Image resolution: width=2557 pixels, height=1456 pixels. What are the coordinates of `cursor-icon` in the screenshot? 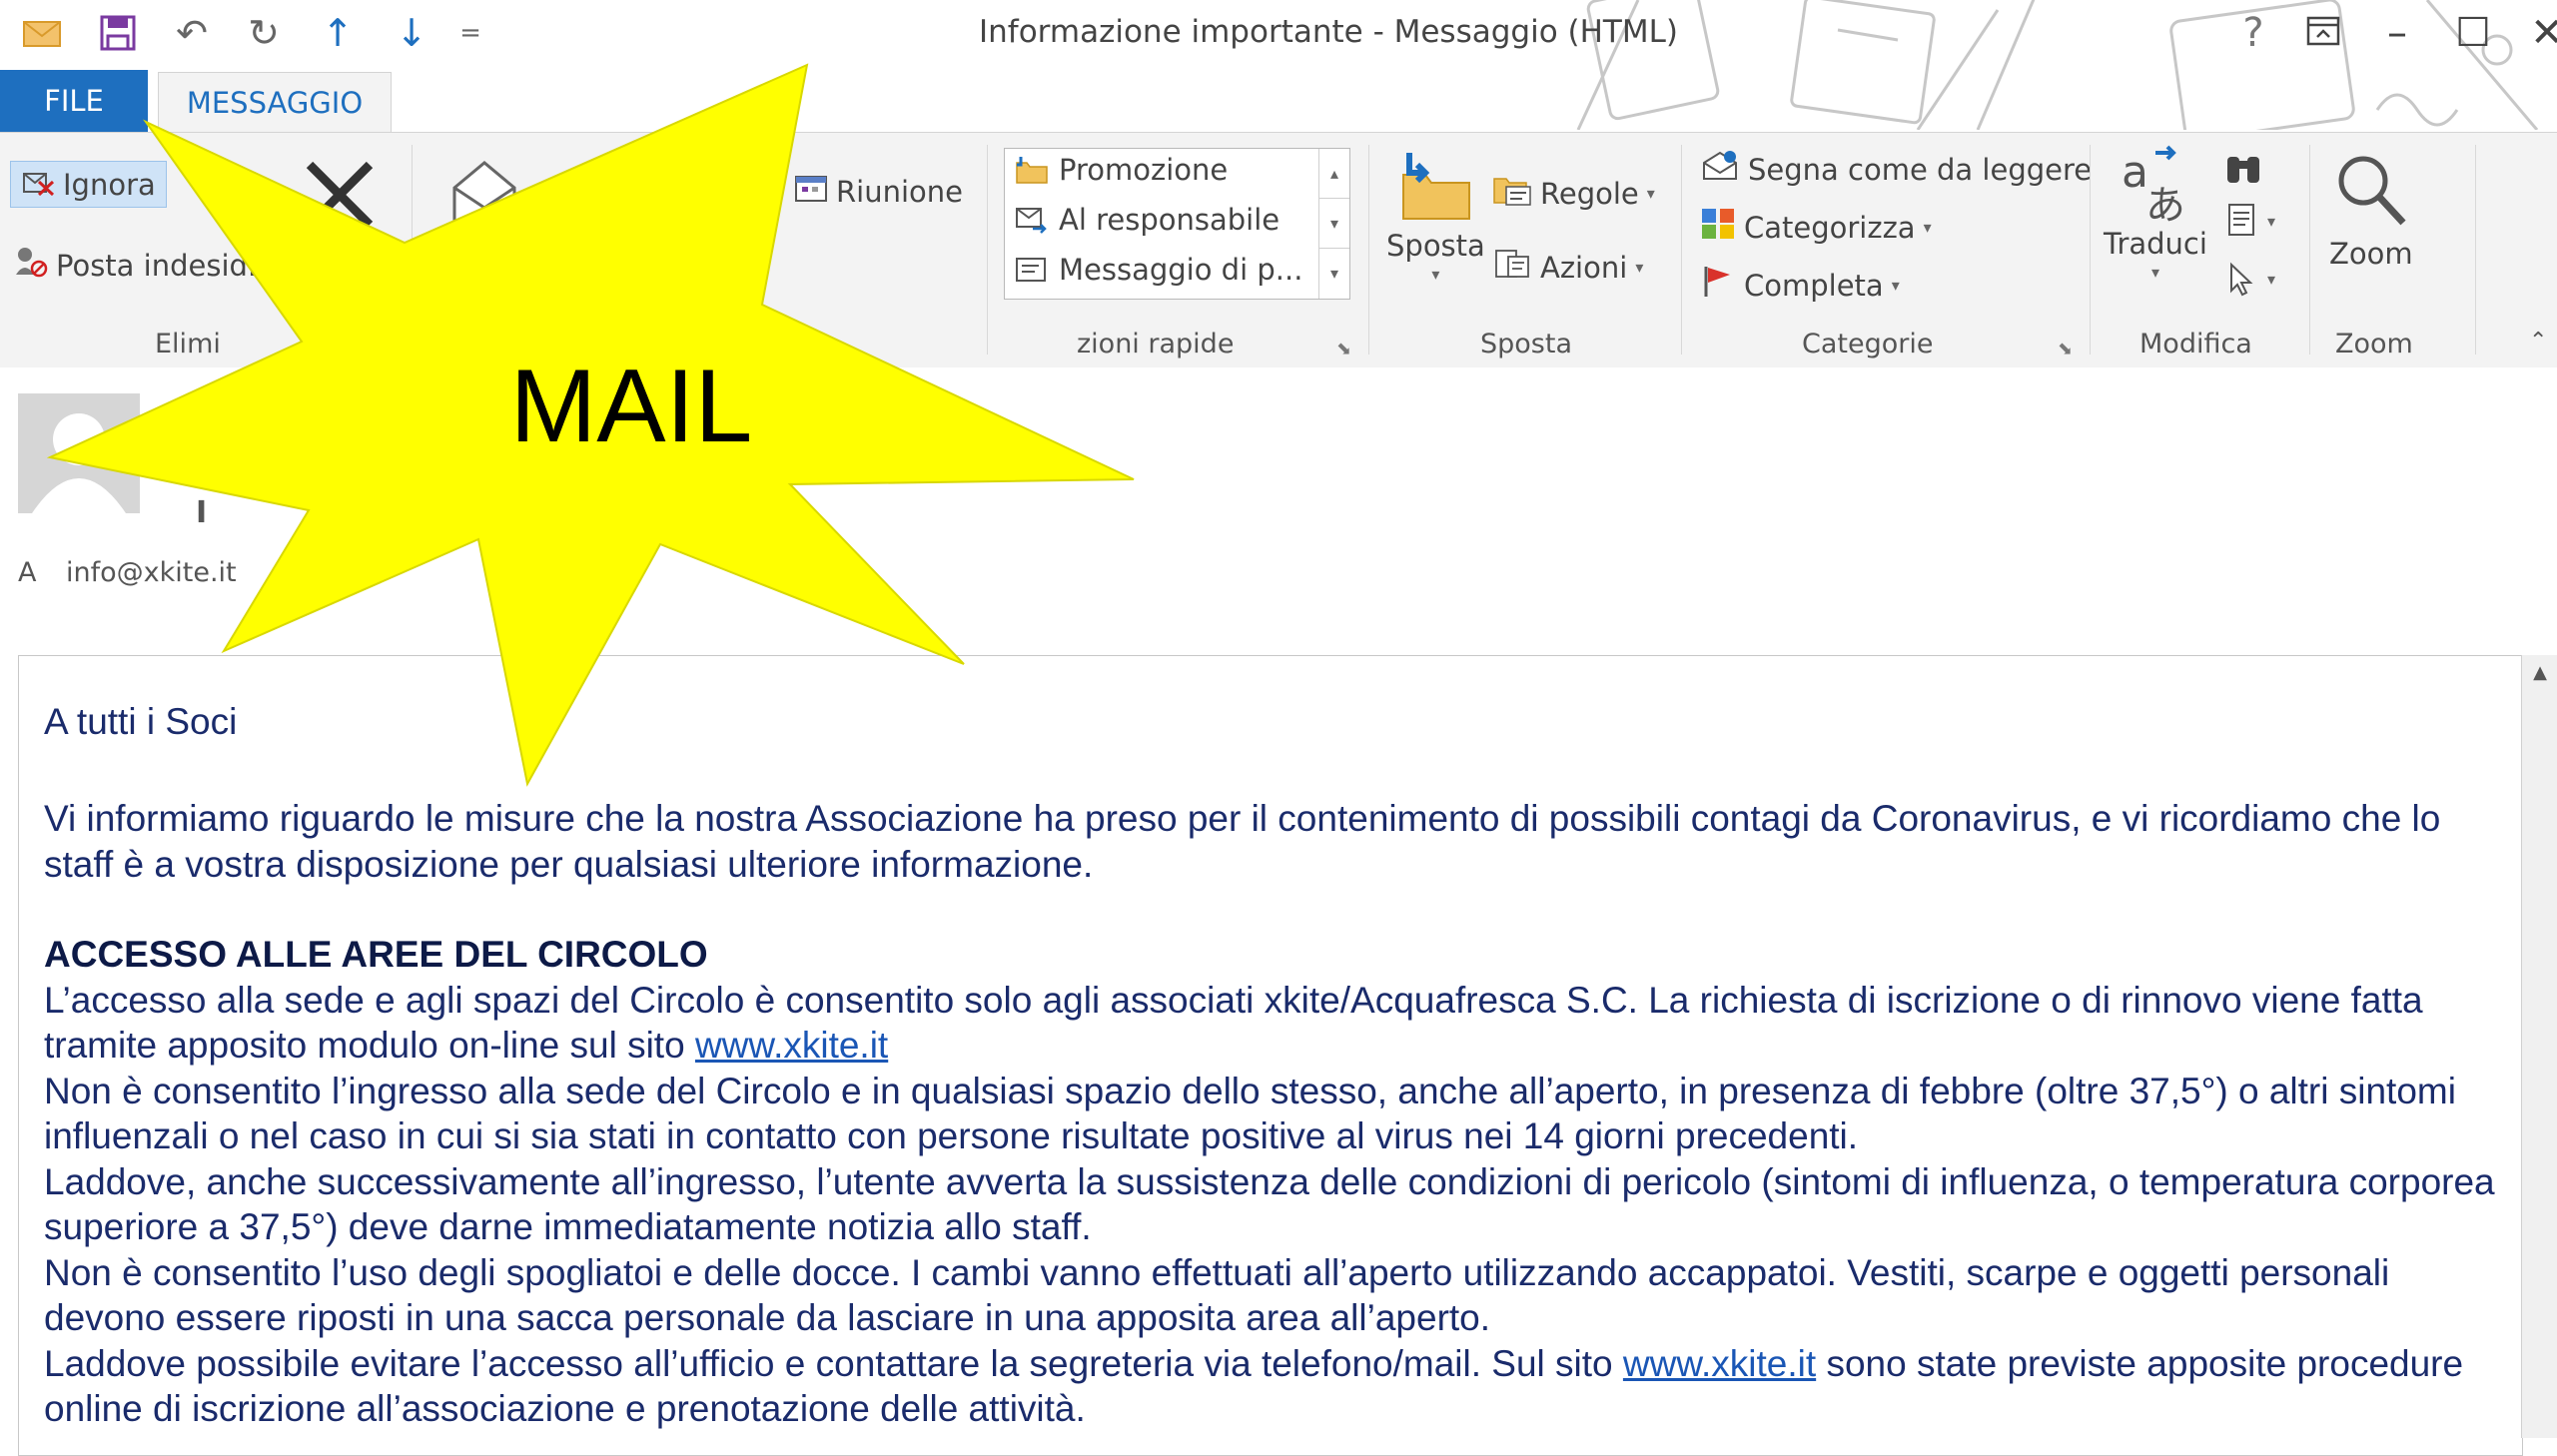 It's located at (2241, 279).